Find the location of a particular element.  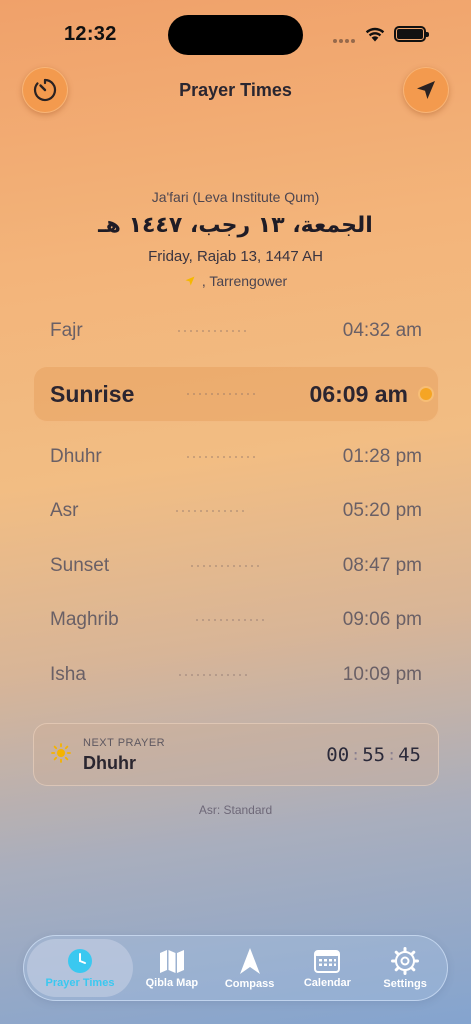

status-time: 12:32 is located at coordinates (90, 34).